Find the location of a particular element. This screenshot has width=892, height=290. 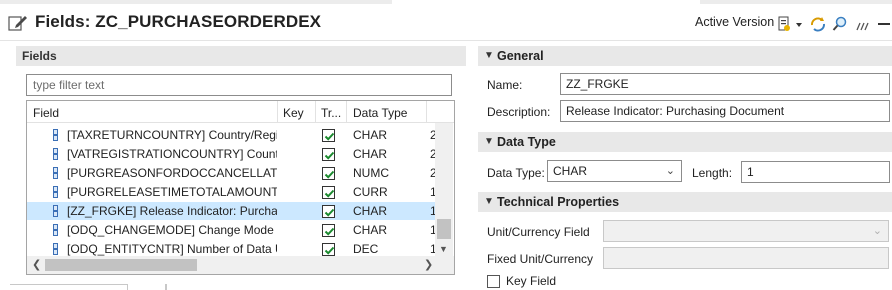

key-field-label: Key Field is located at coordinates (531, 281).